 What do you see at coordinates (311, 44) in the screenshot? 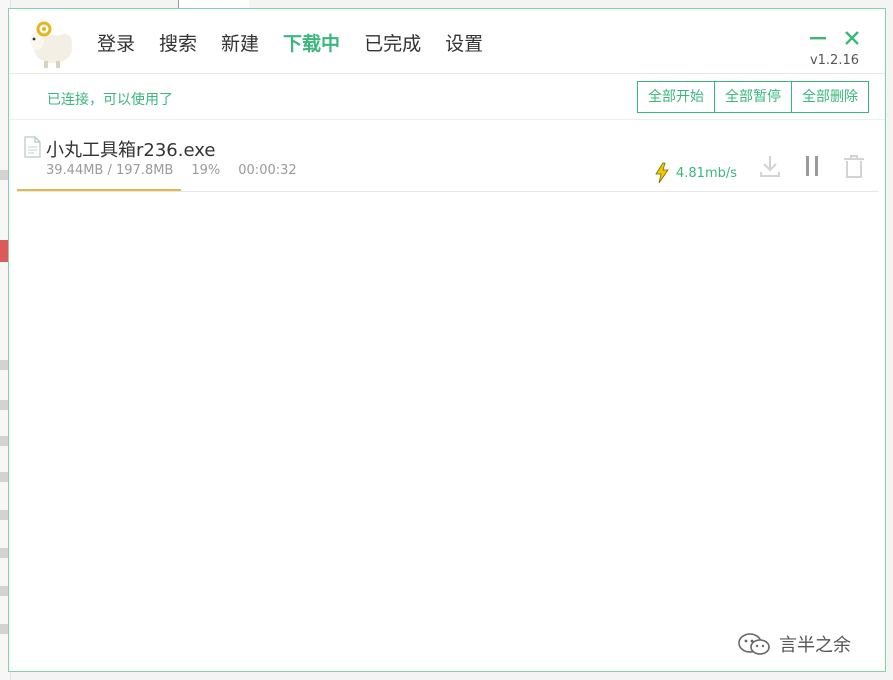
I see `nav-downloading: 下载中` at bounding box center [311, 44].